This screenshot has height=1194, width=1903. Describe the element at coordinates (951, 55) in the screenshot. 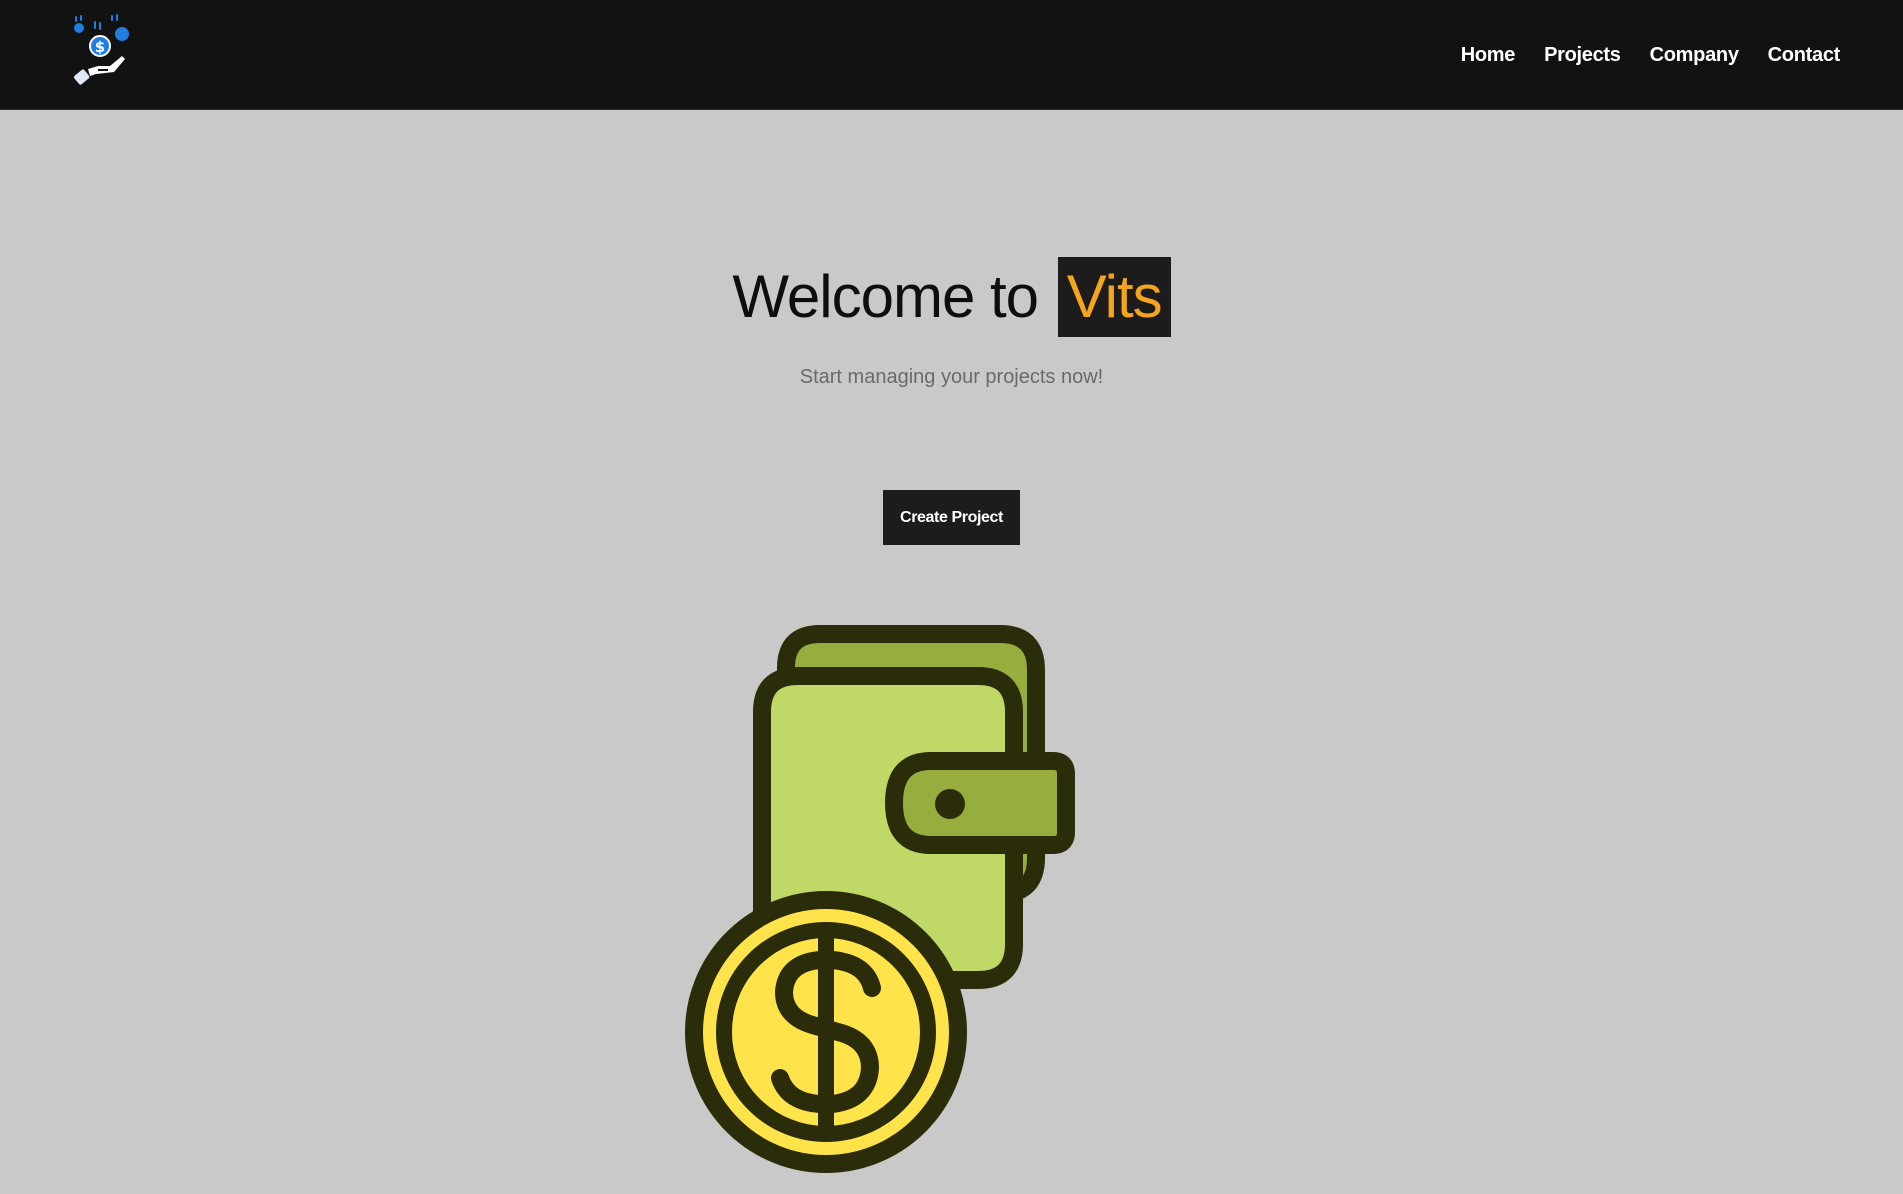

I see `top-navbar: $ Home Projects Company Contact` at that location.